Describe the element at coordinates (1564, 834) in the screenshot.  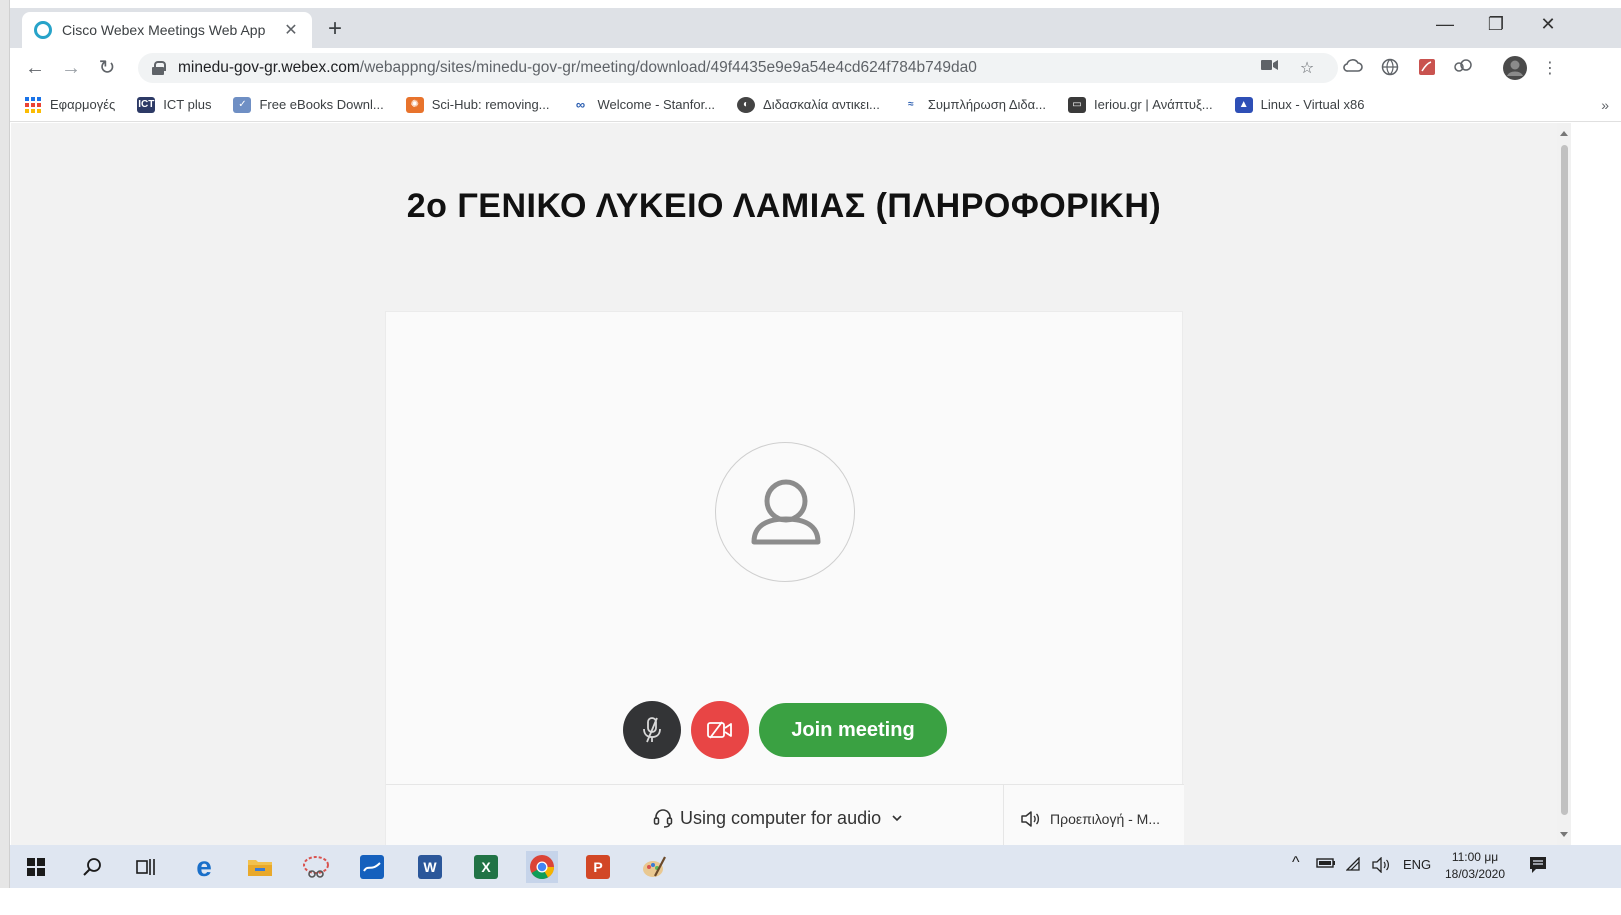
I see `scroll-down-icon` at that location.